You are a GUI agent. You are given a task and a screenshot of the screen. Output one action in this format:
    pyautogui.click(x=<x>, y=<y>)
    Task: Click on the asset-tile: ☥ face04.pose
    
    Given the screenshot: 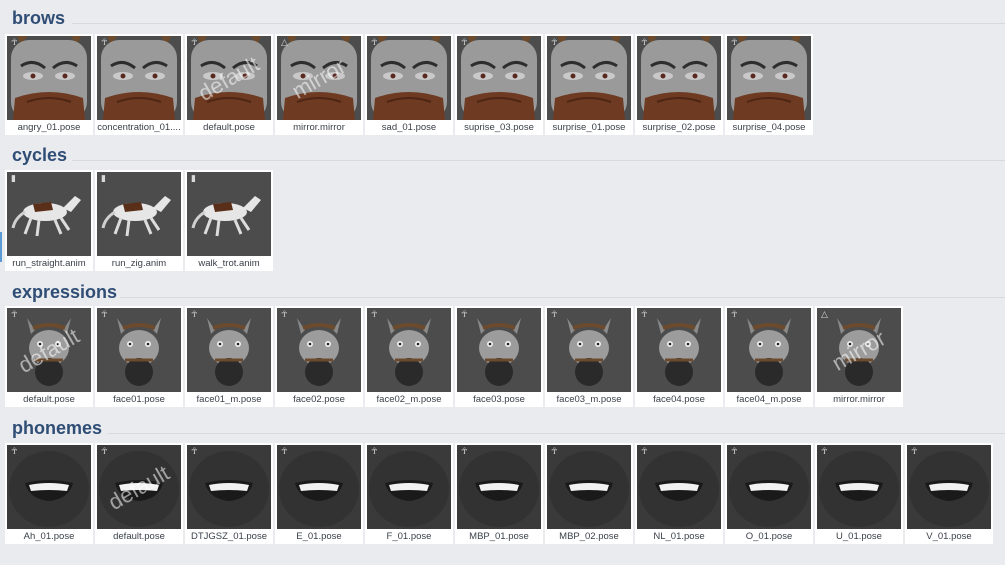 What is the action you would take?
    pyautogui.click(x=679, y=356)
    